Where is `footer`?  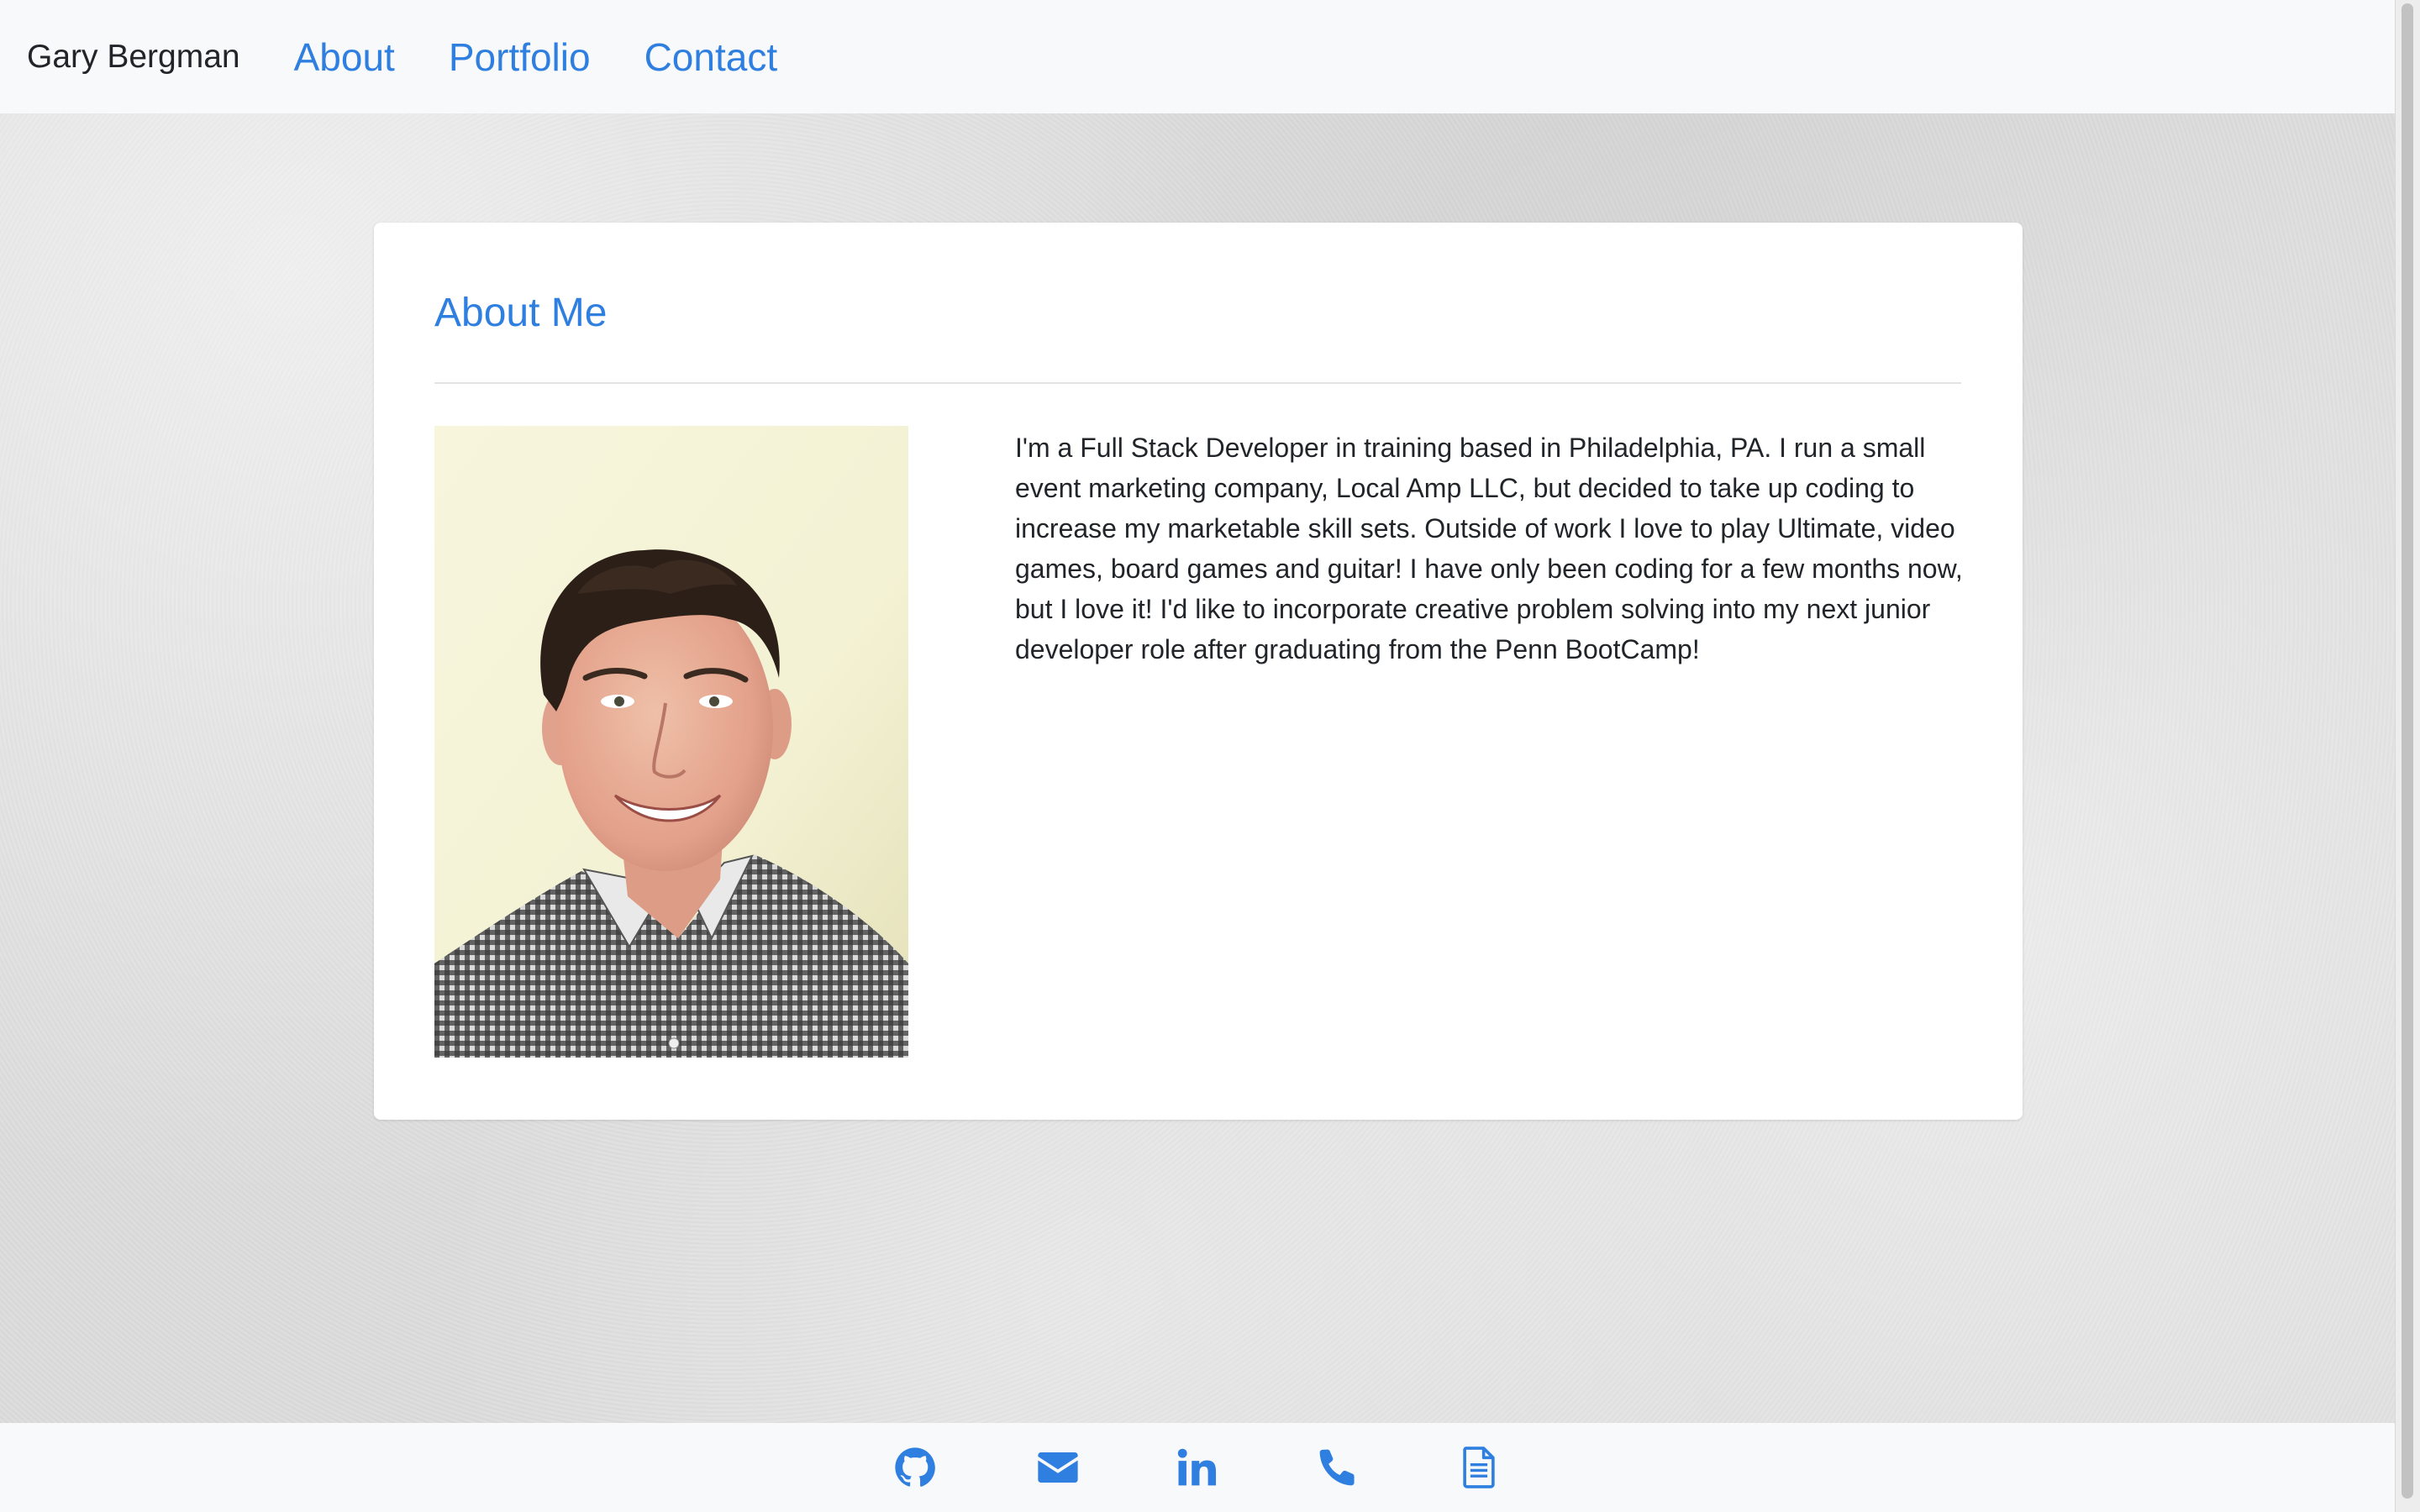 footer is located at coordinates (1197, 1467).